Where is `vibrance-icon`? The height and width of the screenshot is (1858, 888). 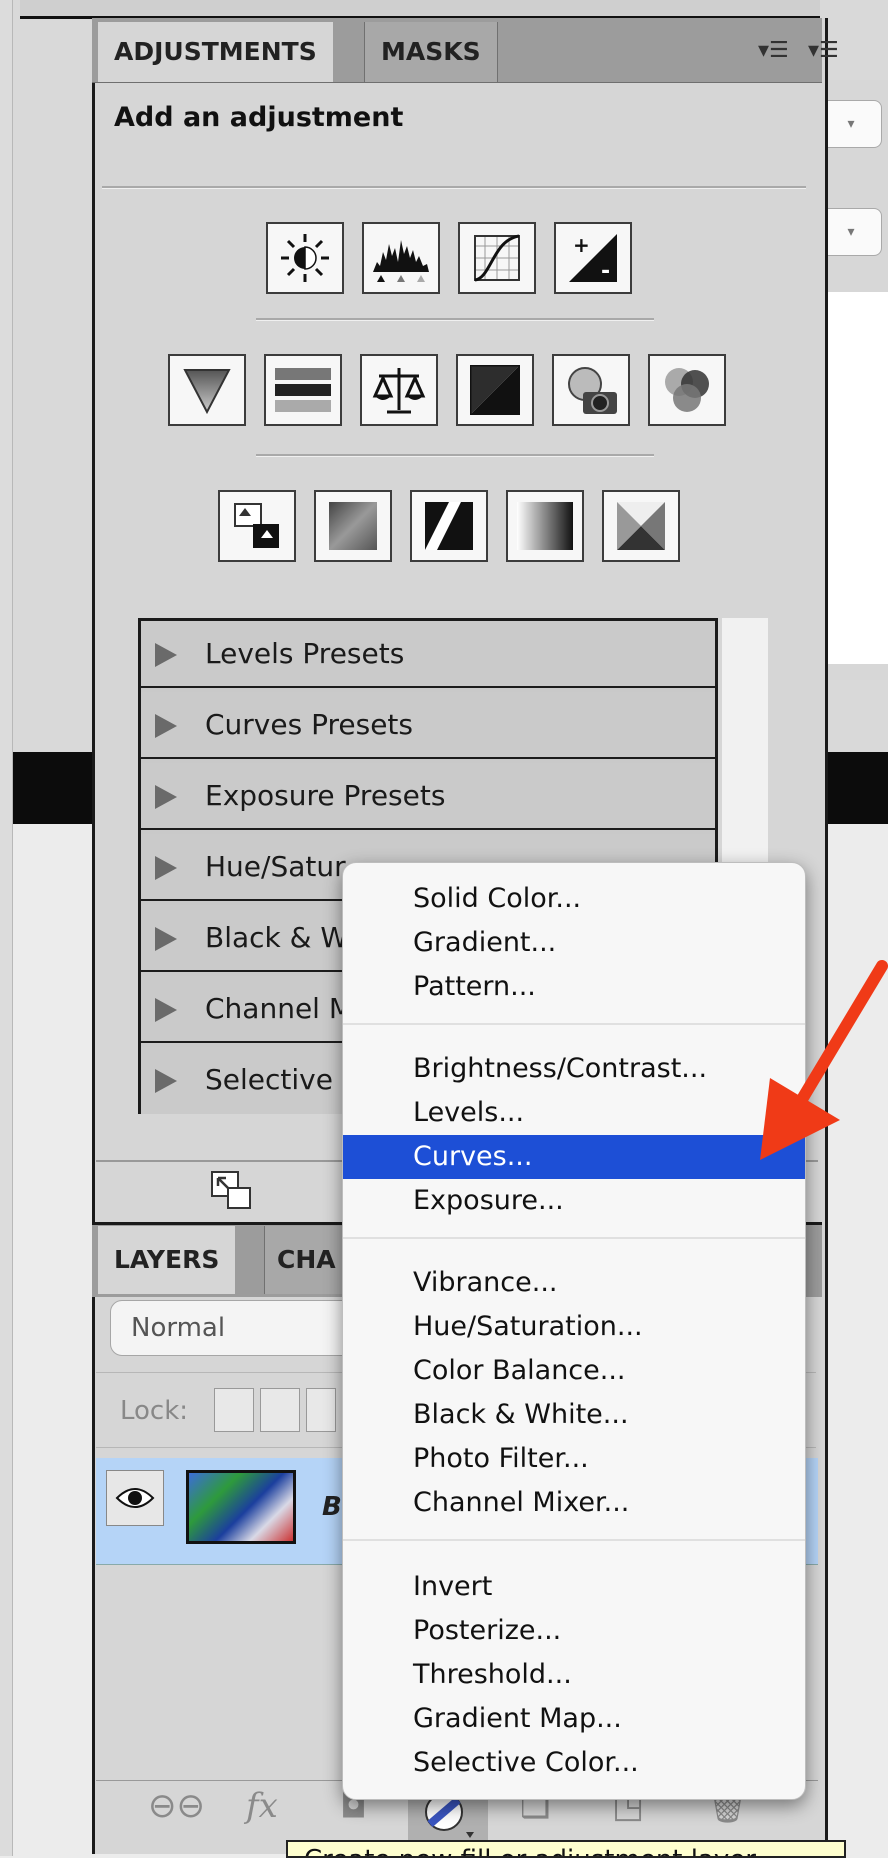
vibrance-icon is located at coordinates (207, 390).